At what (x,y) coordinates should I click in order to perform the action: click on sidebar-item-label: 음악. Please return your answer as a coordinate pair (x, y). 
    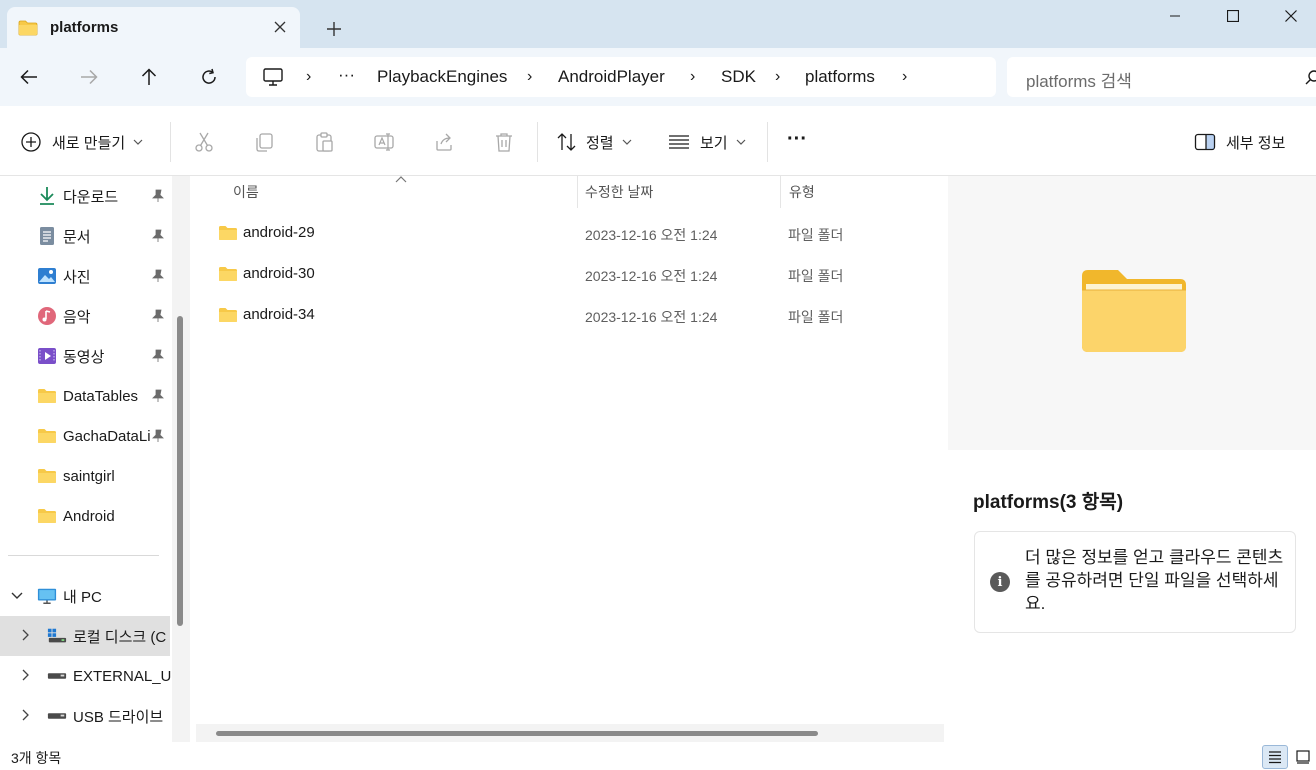
    Looking at the image, I should click on (77, 317).